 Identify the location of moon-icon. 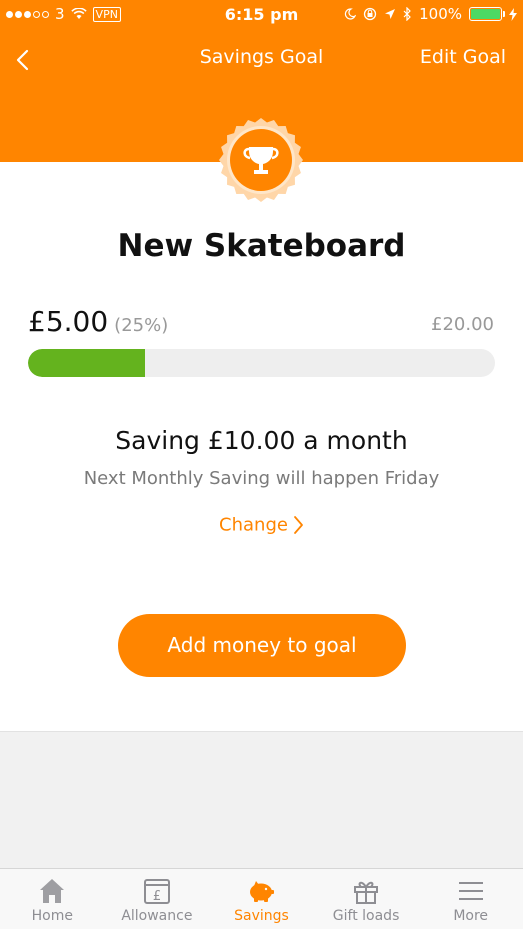
(350, 14).